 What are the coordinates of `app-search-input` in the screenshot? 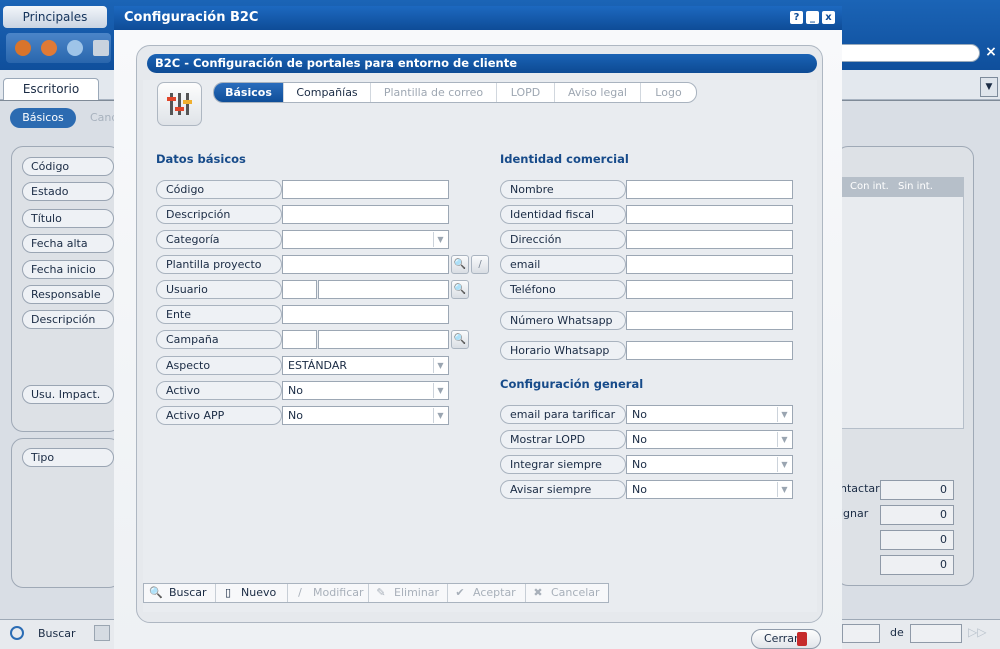 It's located at (905, 53).